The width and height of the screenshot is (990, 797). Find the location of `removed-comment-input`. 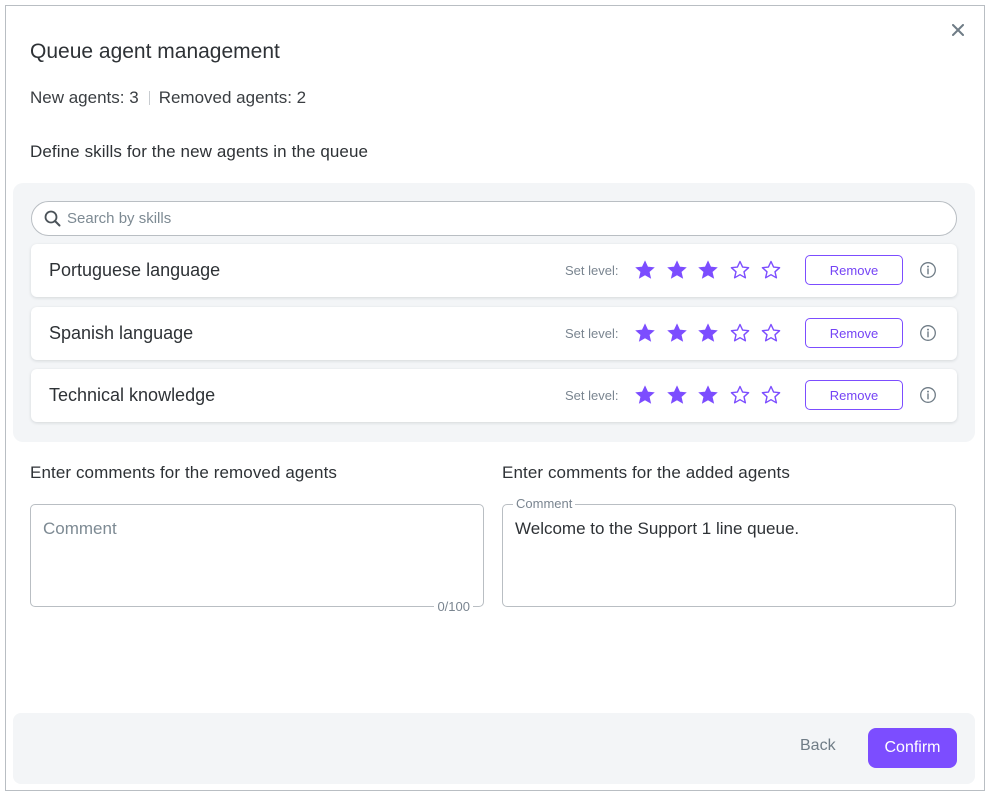

removed-comment-input is located at coordinates (257, 555).